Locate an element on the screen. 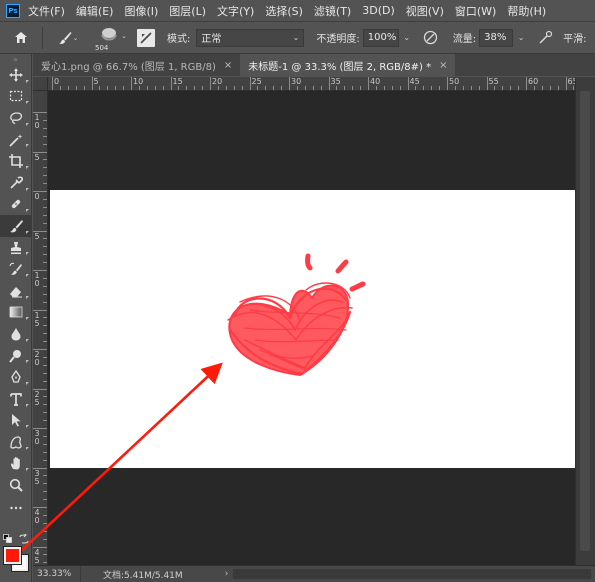  menu-layer: 图层(L) is located at coordinates (187, 11).